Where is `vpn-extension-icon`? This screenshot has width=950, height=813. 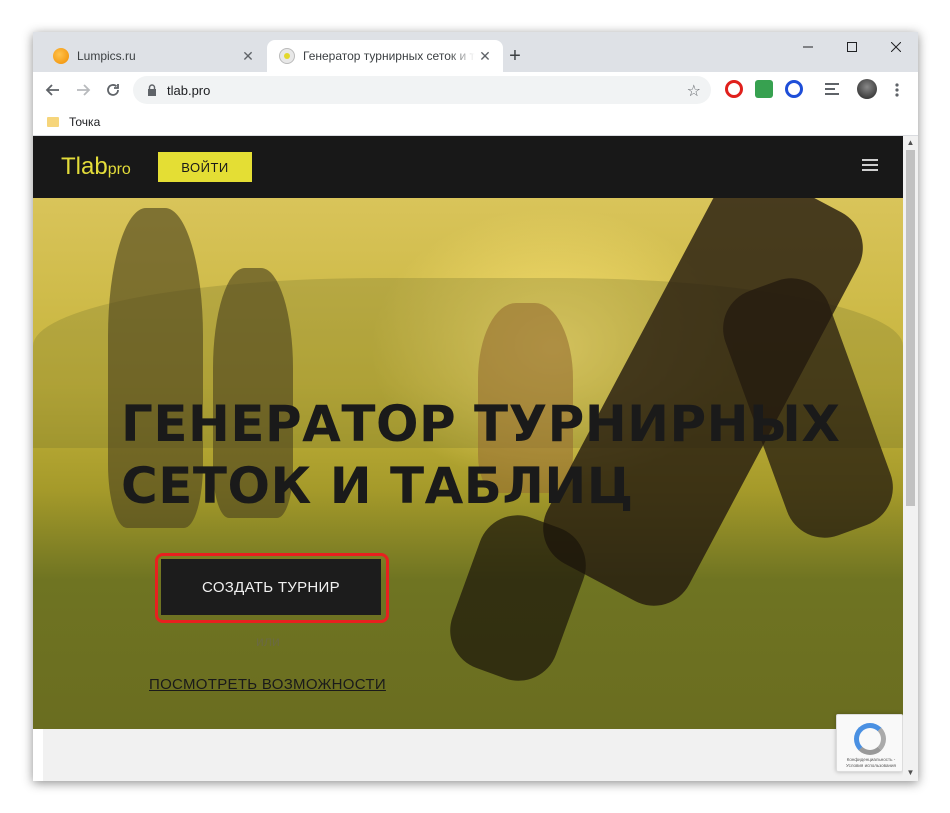 vpn-extension-icon is located at coordinates (794, 89).